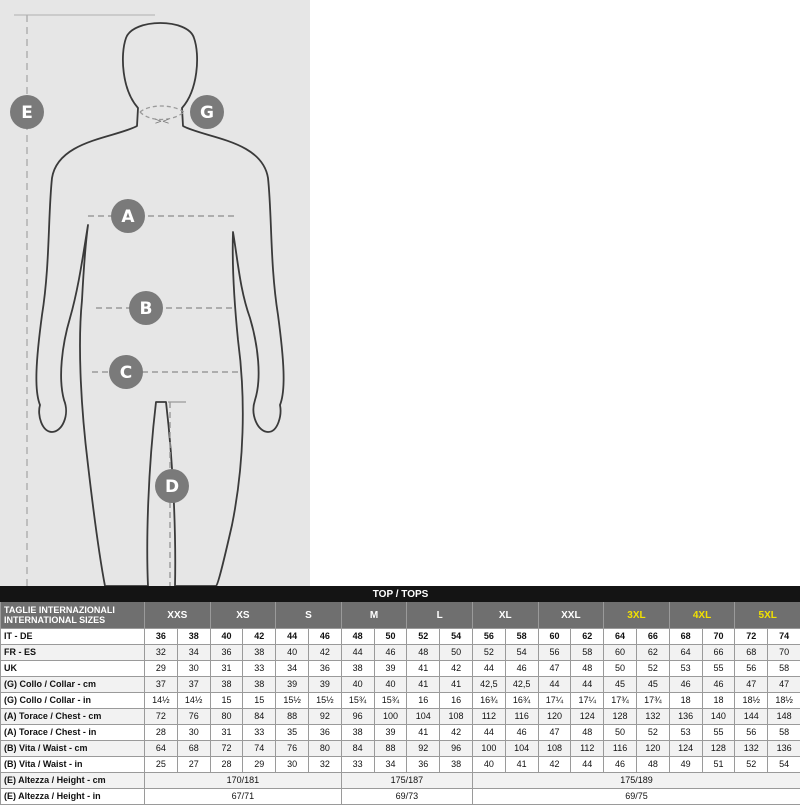 The image size is (800, 805). I want to click on row-label: (B) Vita / Waist - cm, so click(73, 749).